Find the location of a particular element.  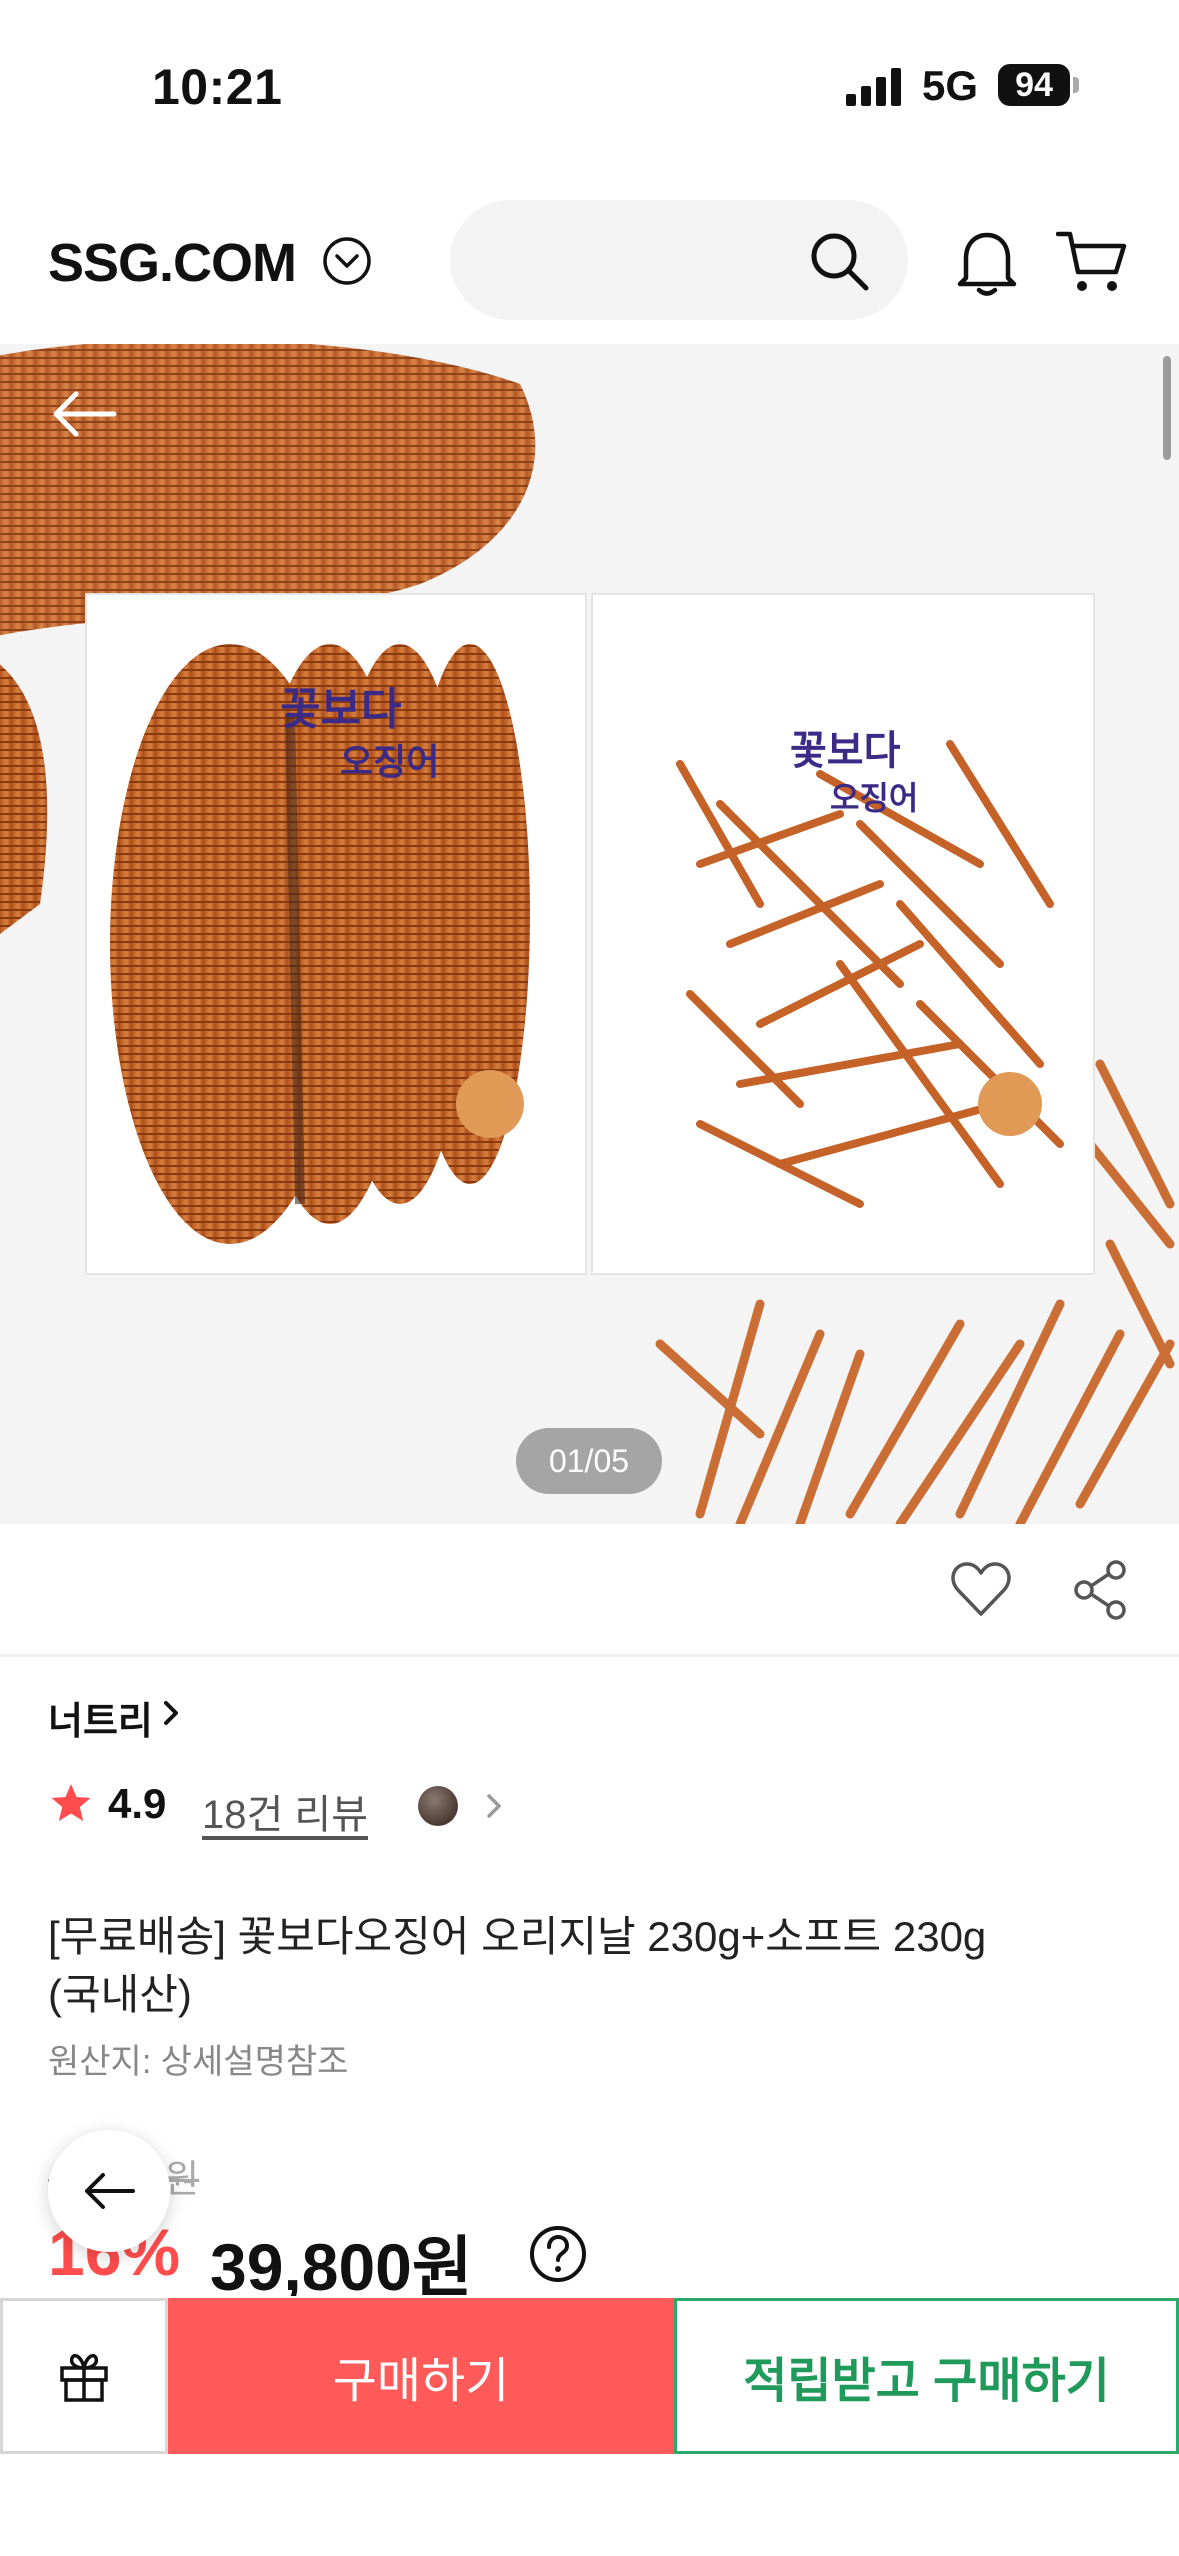

gift-icon is located at coordinates (84, 2377).